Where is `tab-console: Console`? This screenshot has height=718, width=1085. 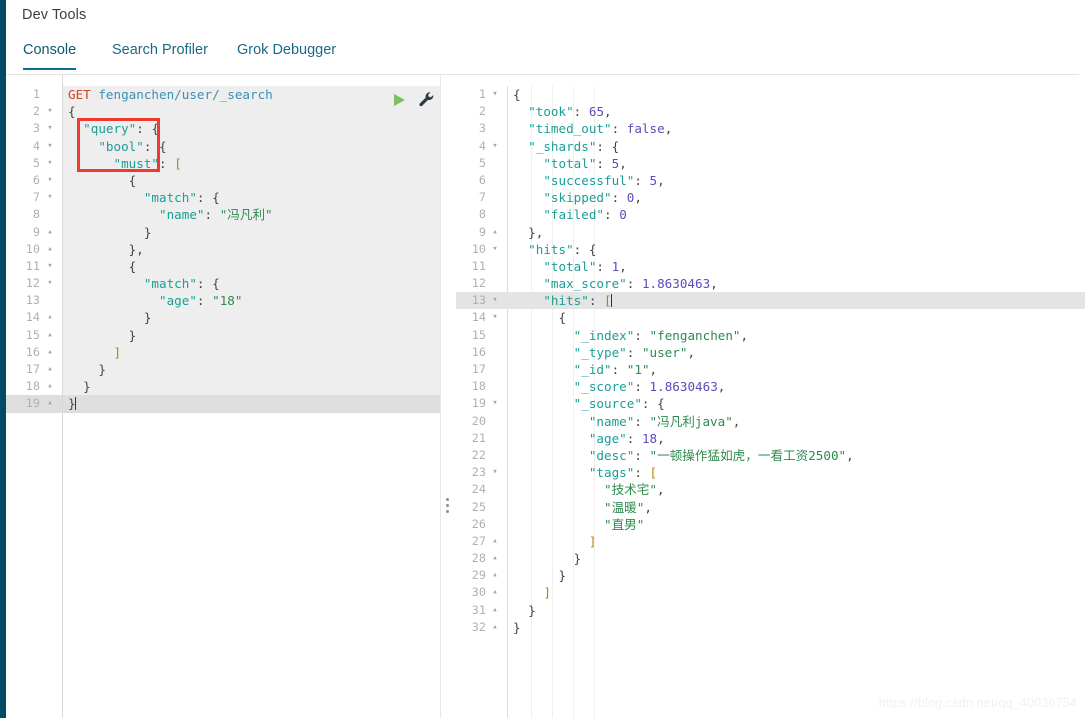 tab-console: Console is located at coordinates (50, 56).